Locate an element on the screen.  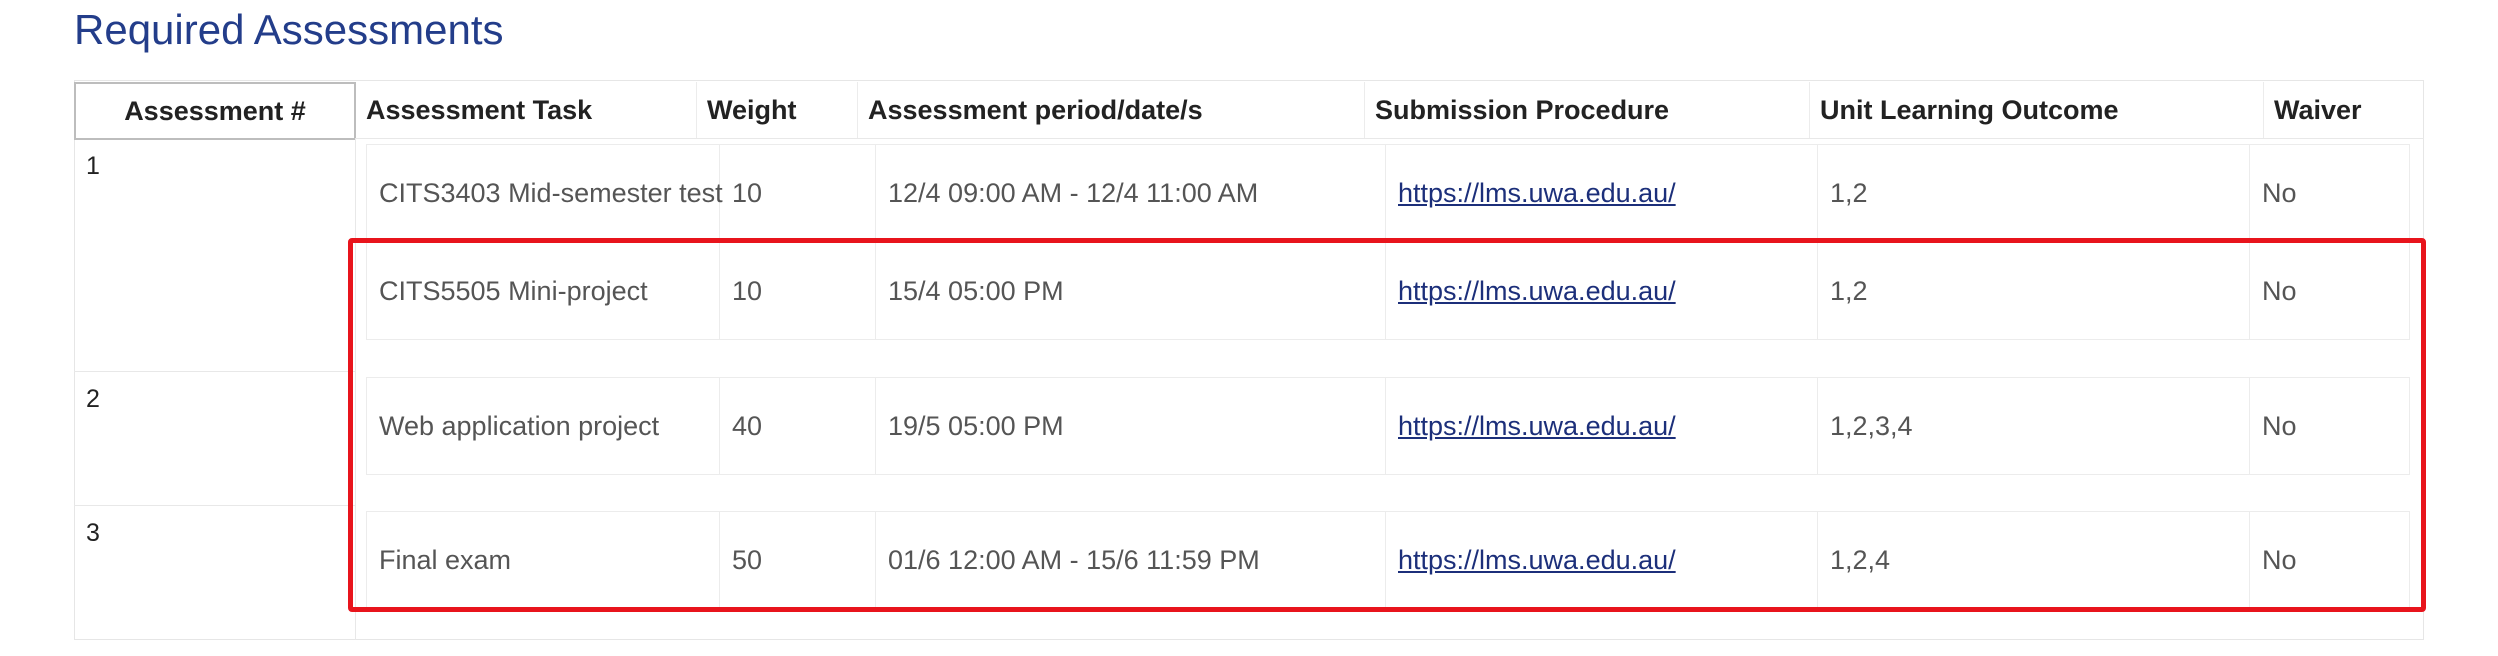
waiver-cell: No is located at coordinates (2279, 193).